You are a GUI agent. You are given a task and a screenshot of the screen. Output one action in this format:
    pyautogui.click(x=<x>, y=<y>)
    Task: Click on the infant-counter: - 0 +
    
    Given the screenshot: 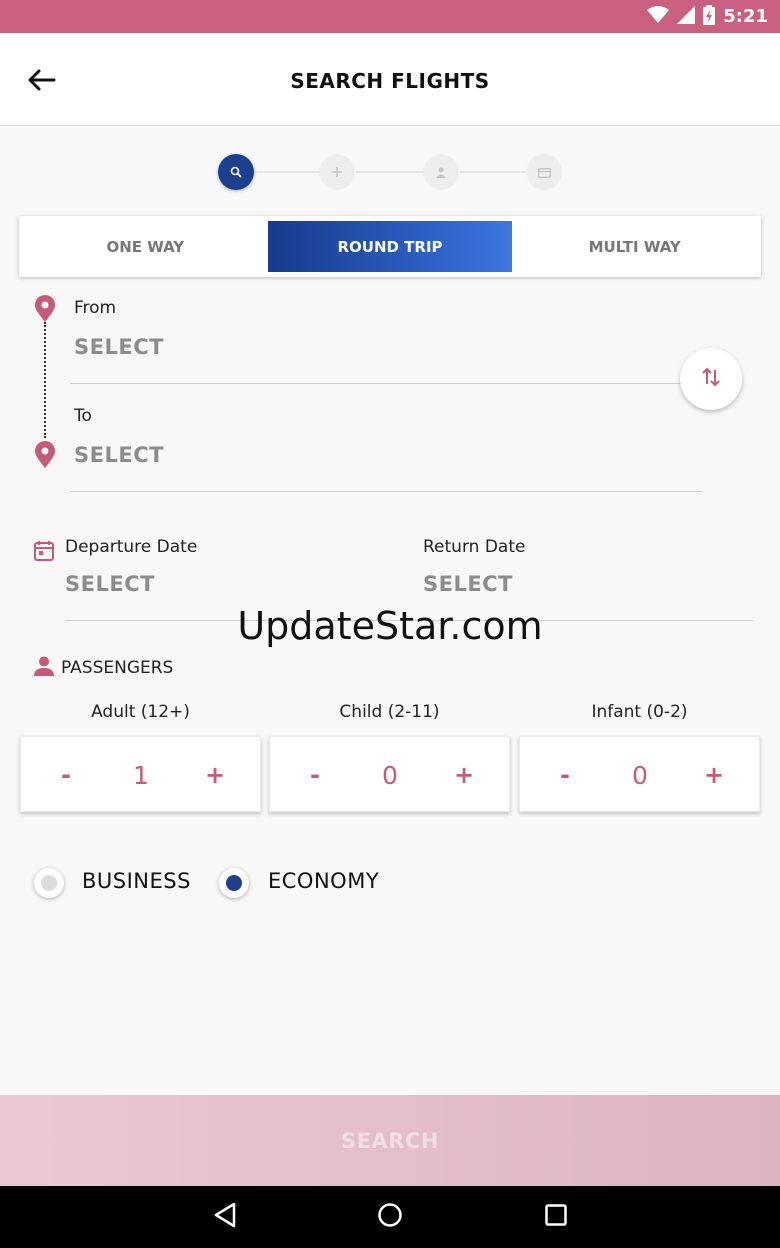 What is the action you would take?
    pyautogui.click(x=639, y=774)
    